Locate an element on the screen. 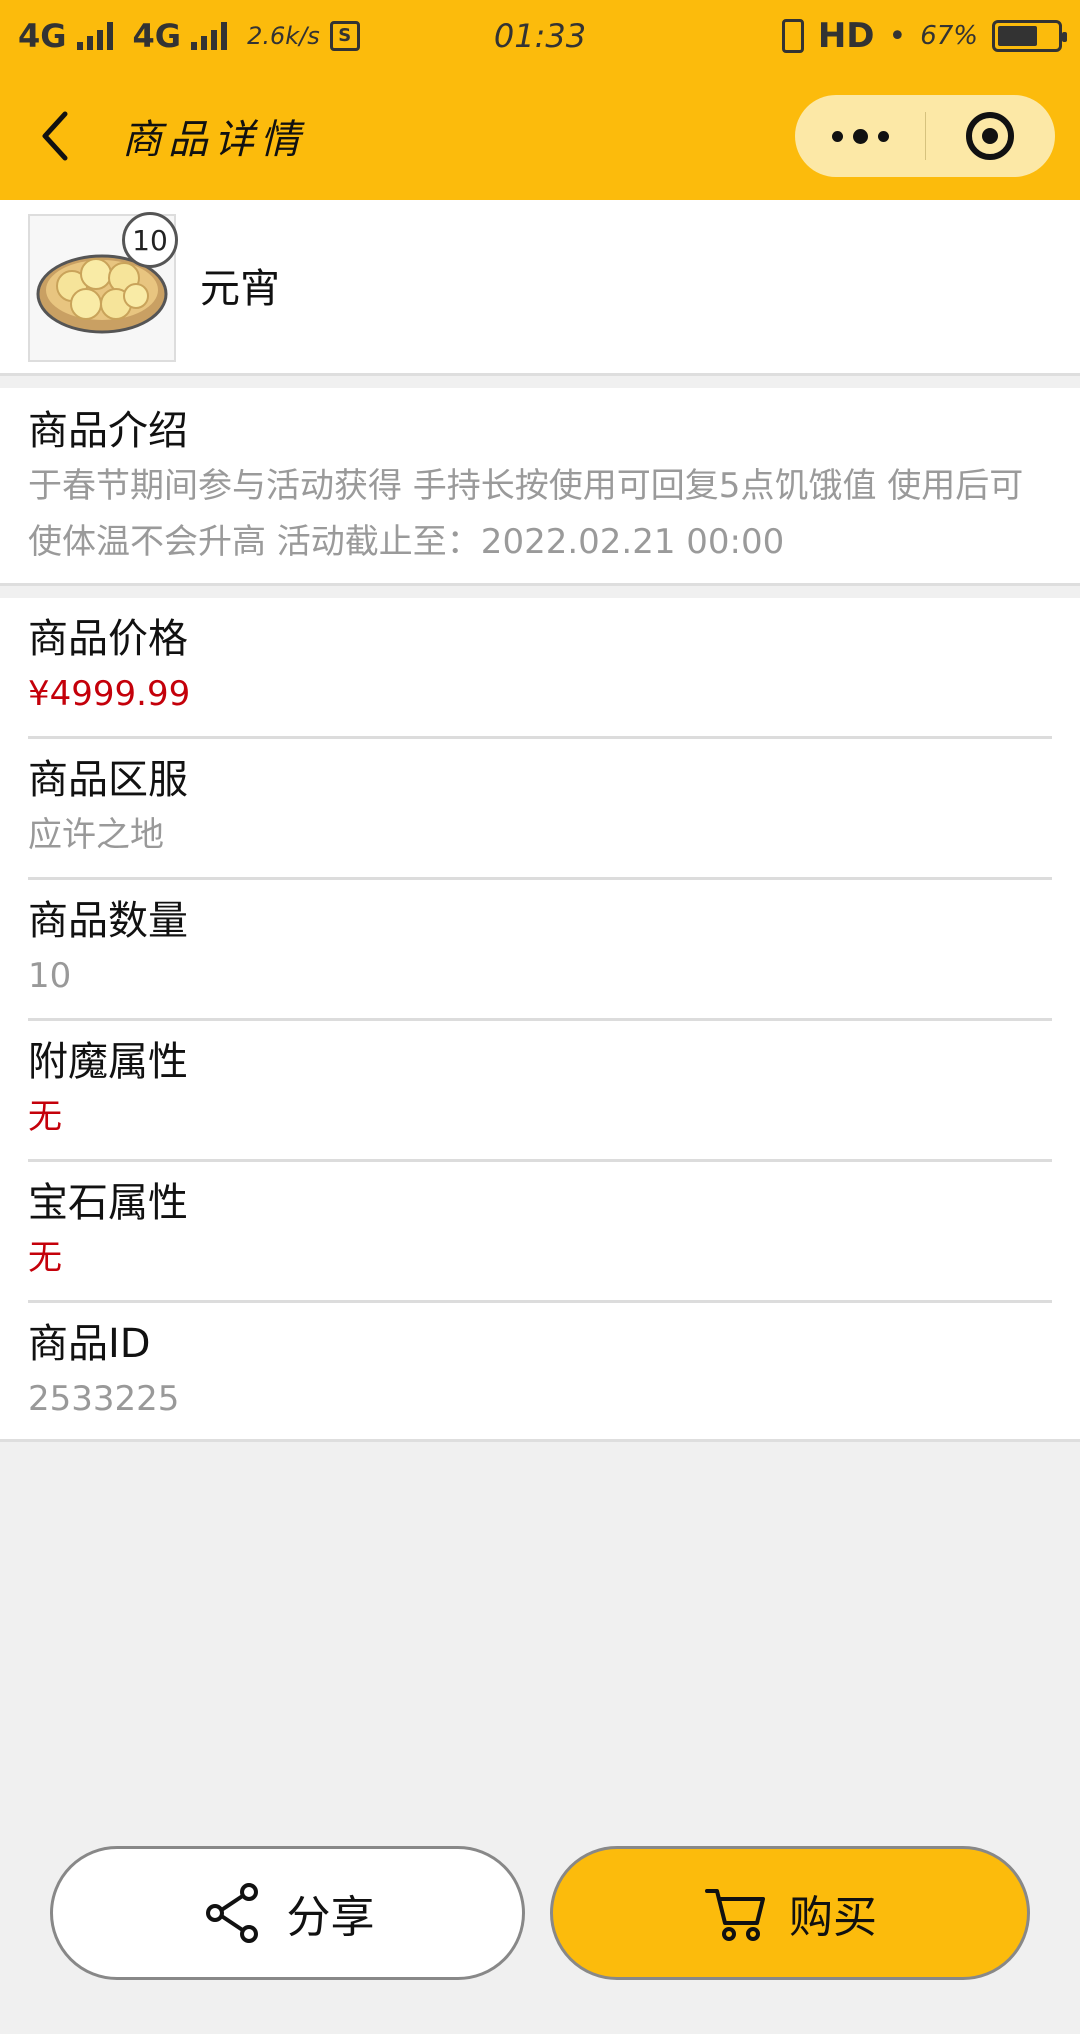  target-icon is located at coordinates (990, 136).